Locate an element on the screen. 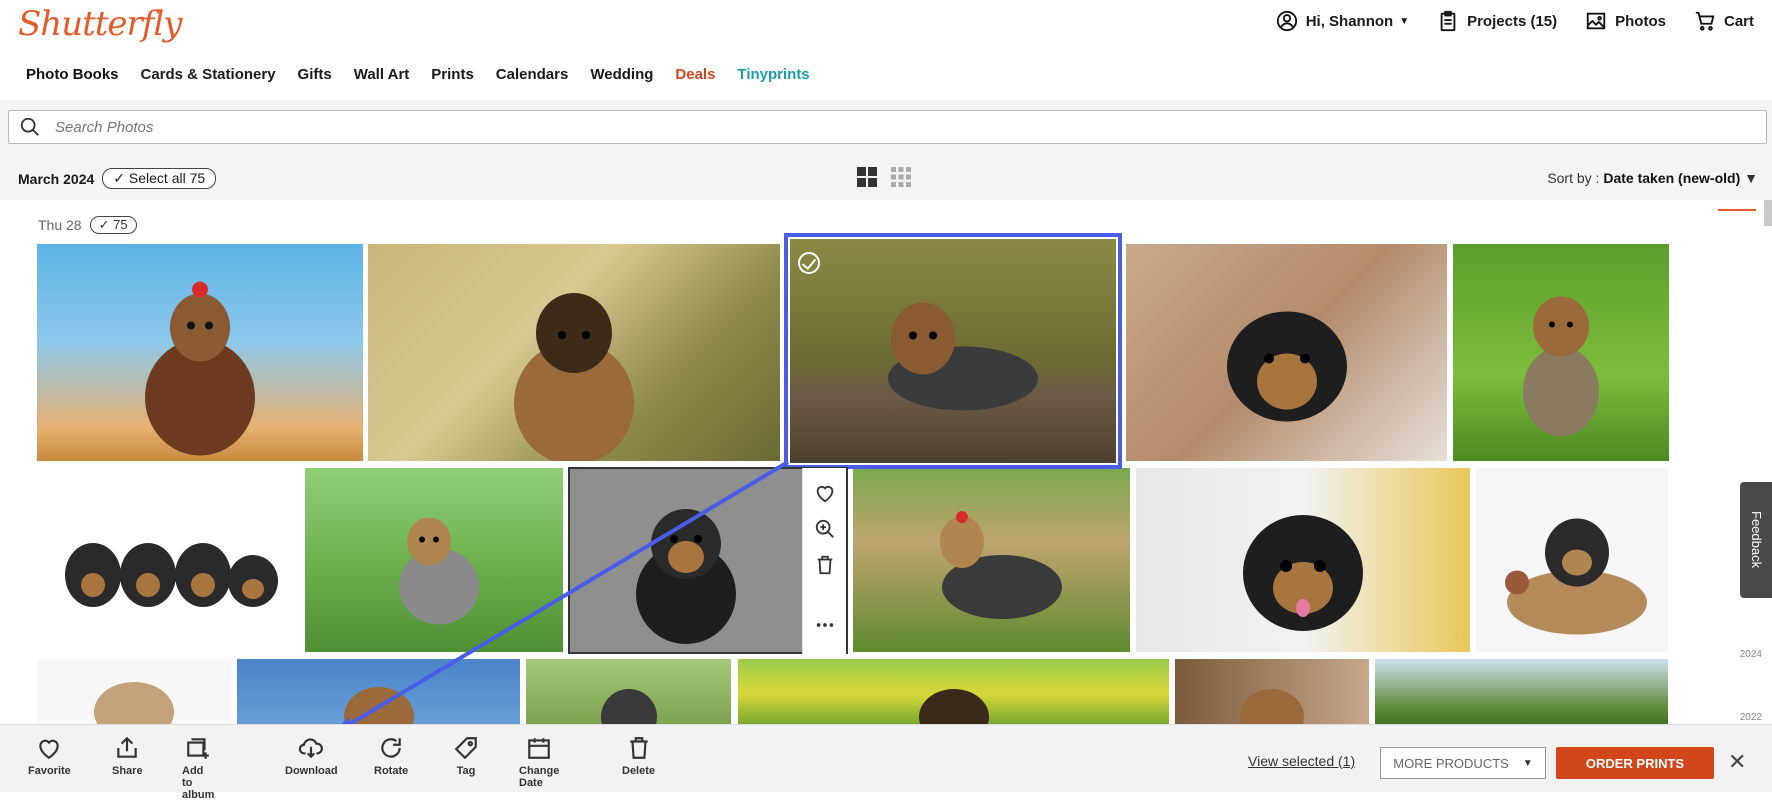  tag-button: Tag is located at coordinates (466, 756).